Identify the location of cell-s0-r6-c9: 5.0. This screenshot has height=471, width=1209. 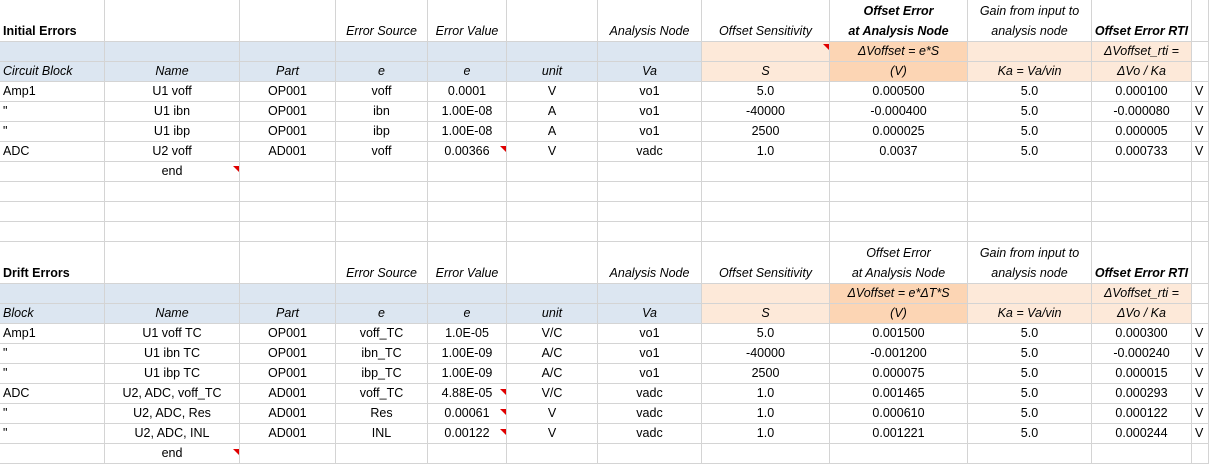
(1030, 152).